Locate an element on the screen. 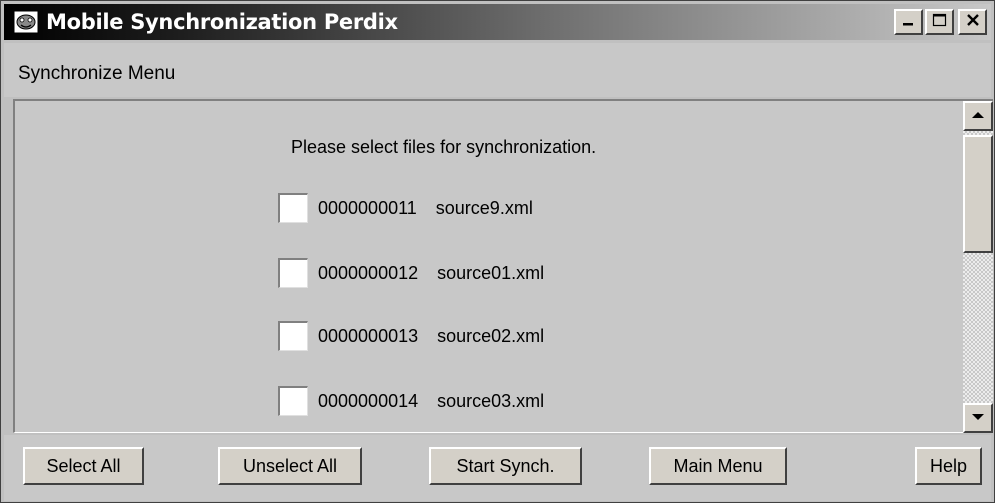 Image resolution: width=995 pixels, height=503 pixels. file-row: 0000000013 source02.xml is located at coordinates (411, 336).